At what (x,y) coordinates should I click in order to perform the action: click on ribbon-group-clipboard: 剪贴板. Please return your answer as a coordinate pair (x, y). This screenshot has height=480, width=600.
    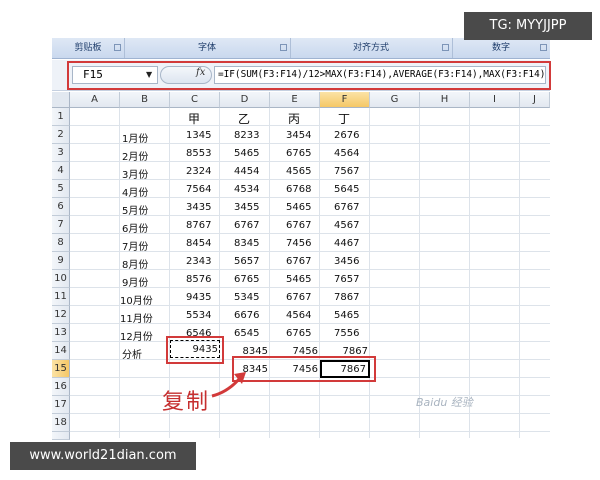
    Looking at the image, I should click on (88, 48).